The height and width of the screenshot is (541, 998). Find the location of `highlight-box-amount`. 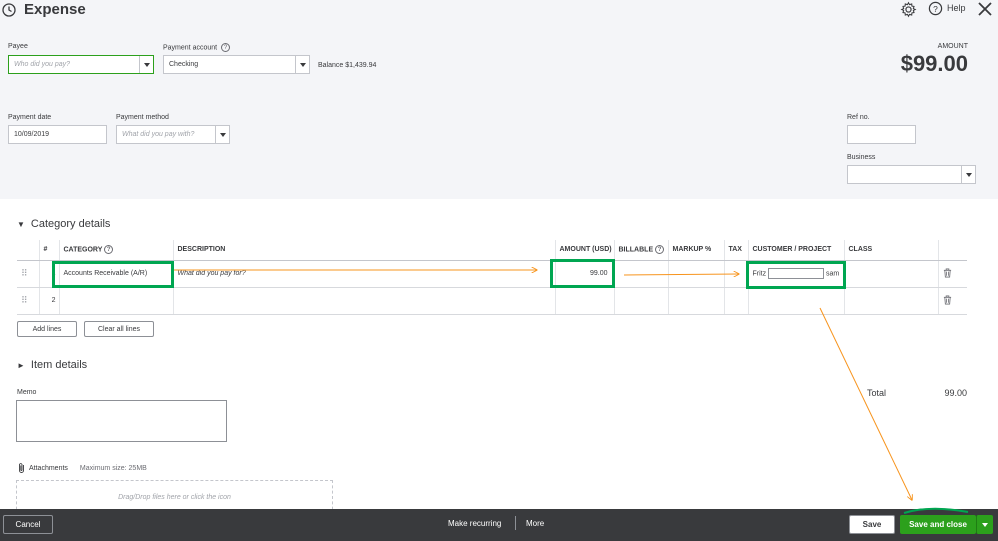

highlight-box-amount is located at coordinates (582, 273).